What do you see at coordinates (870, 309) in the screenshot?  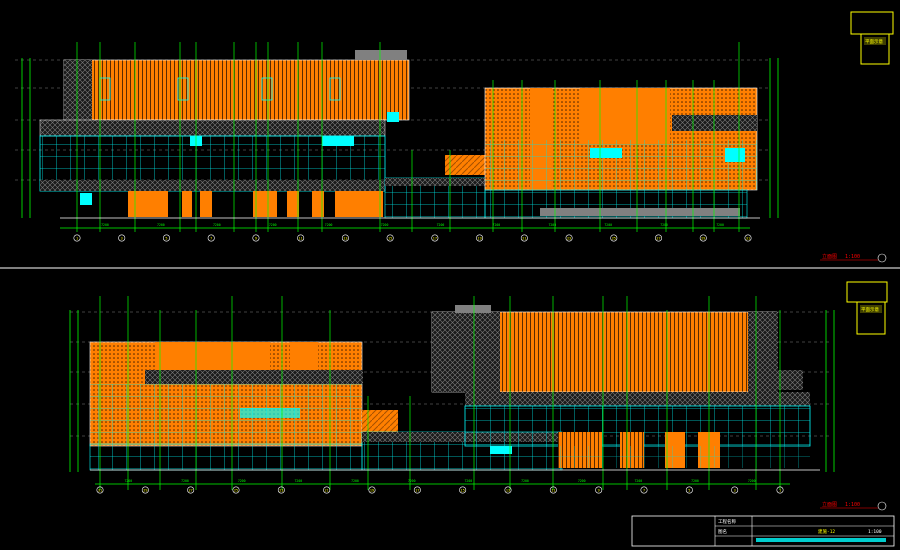 I see `lower-key-plan-label: 平面示意` at bounding box center [870, 309].